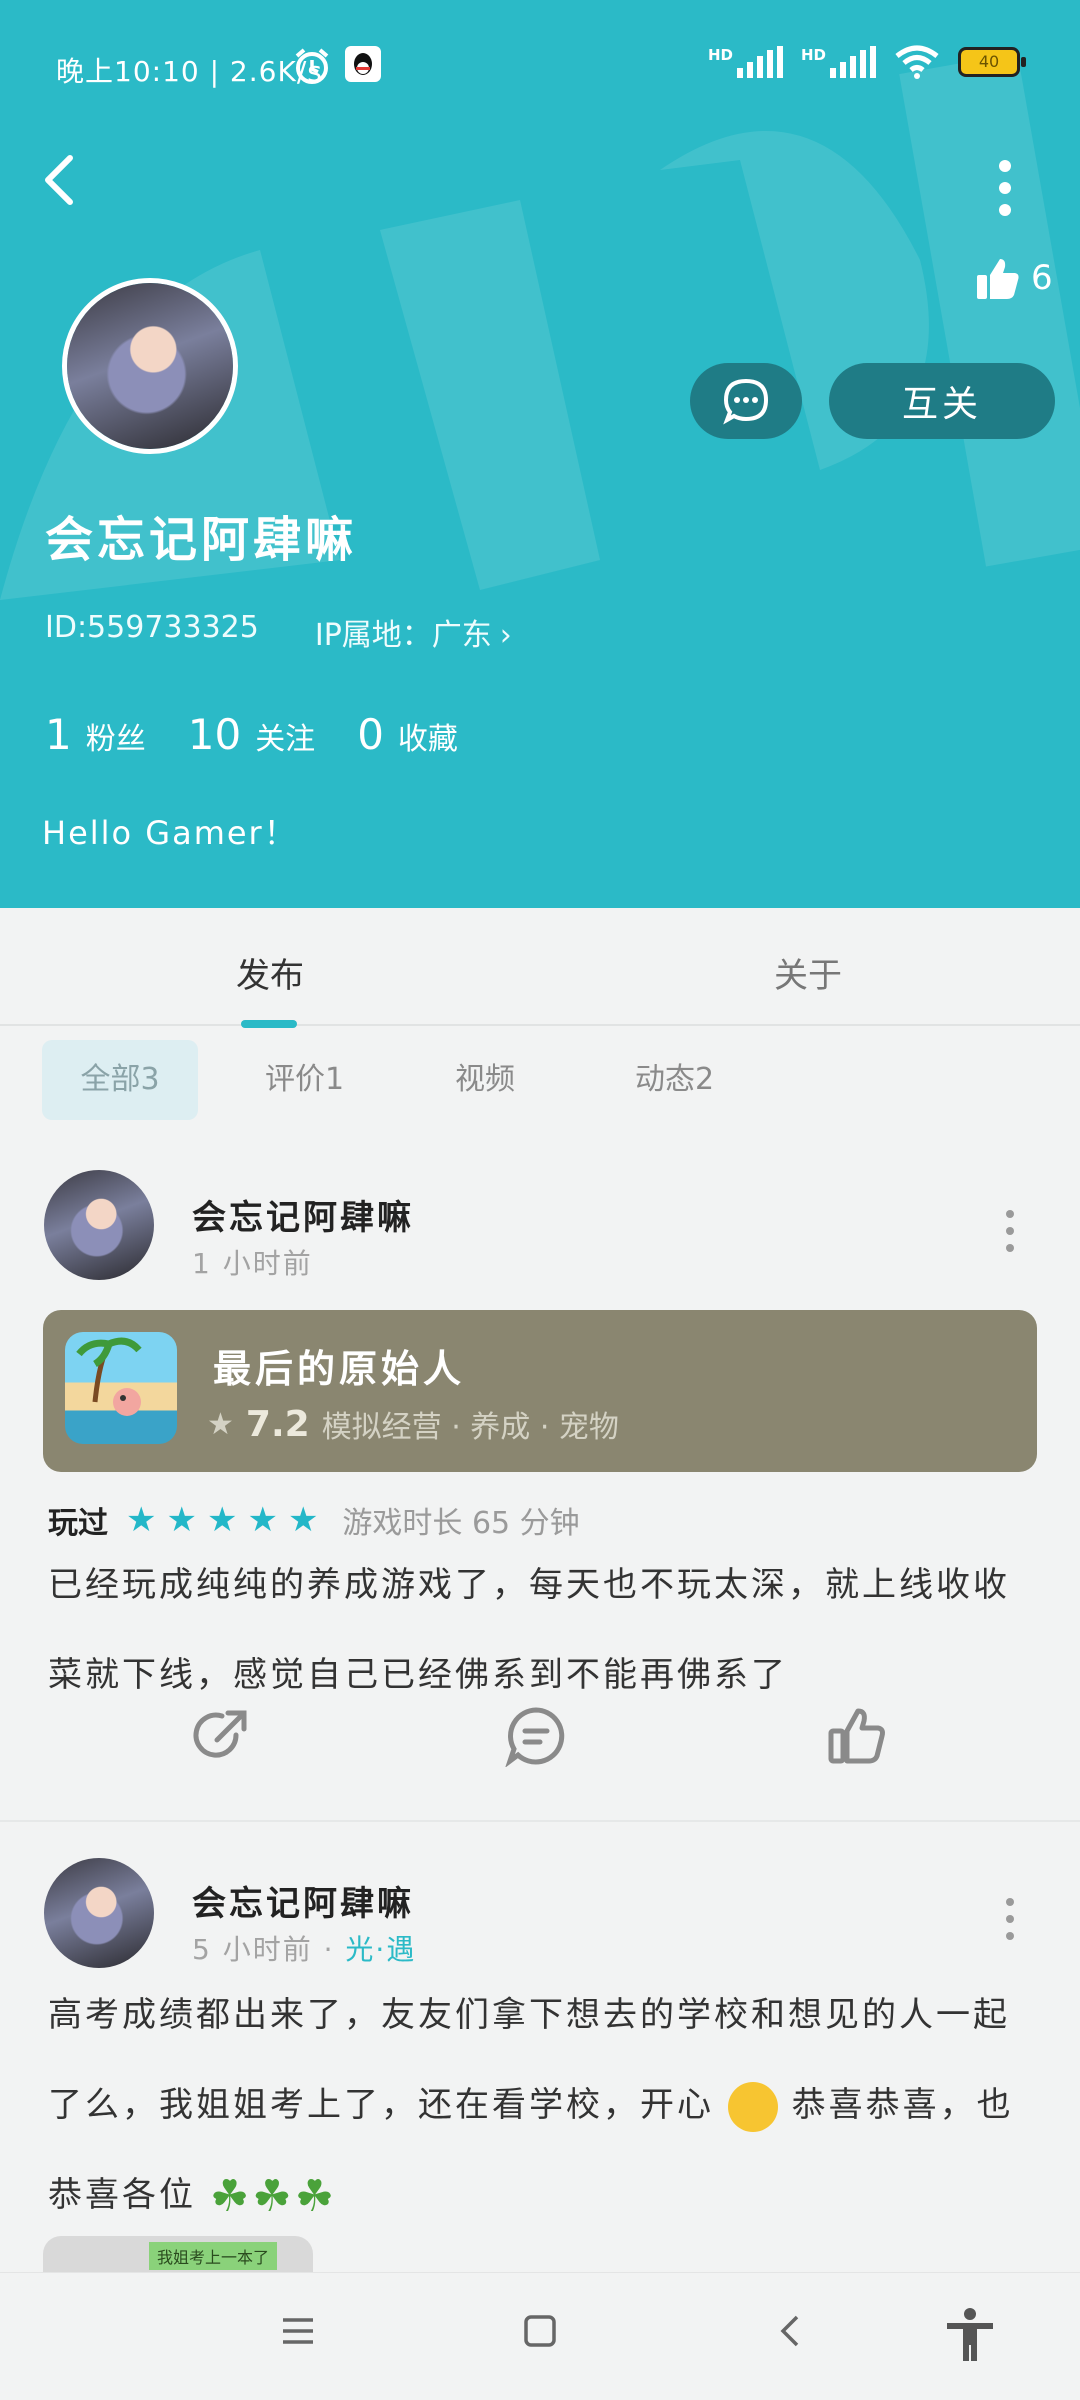 The image size is (1080, 2400). I want to click on user-id: ID:559733325, so click(152, 627).